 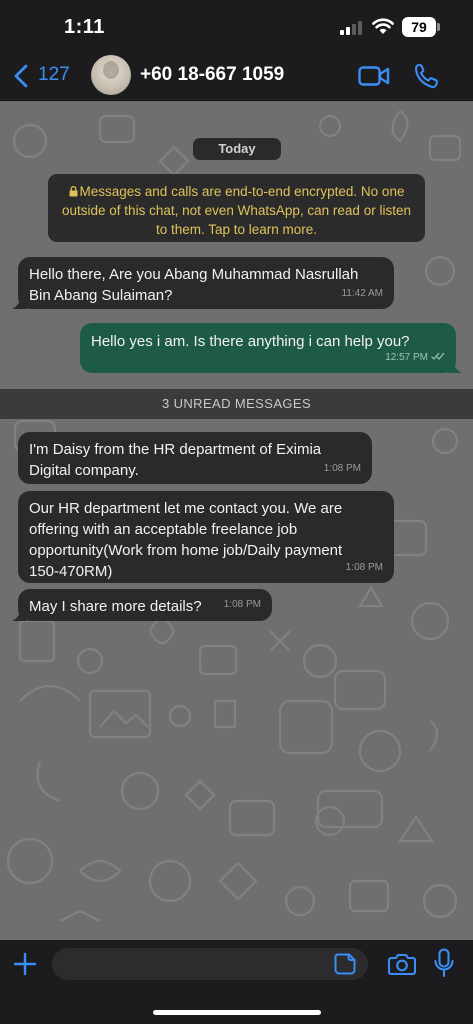 I want to click on date-chip: Today, so click(x=237, y=149).